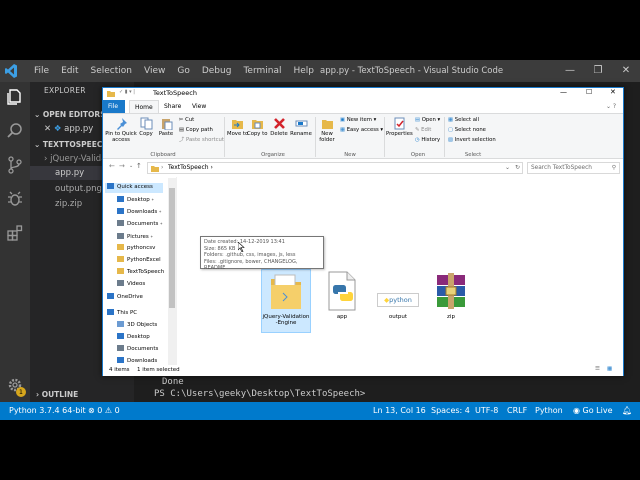 This screenshot has width=640, height=480. I want to click on back-arrow-icon: ←, so click(112, 166).